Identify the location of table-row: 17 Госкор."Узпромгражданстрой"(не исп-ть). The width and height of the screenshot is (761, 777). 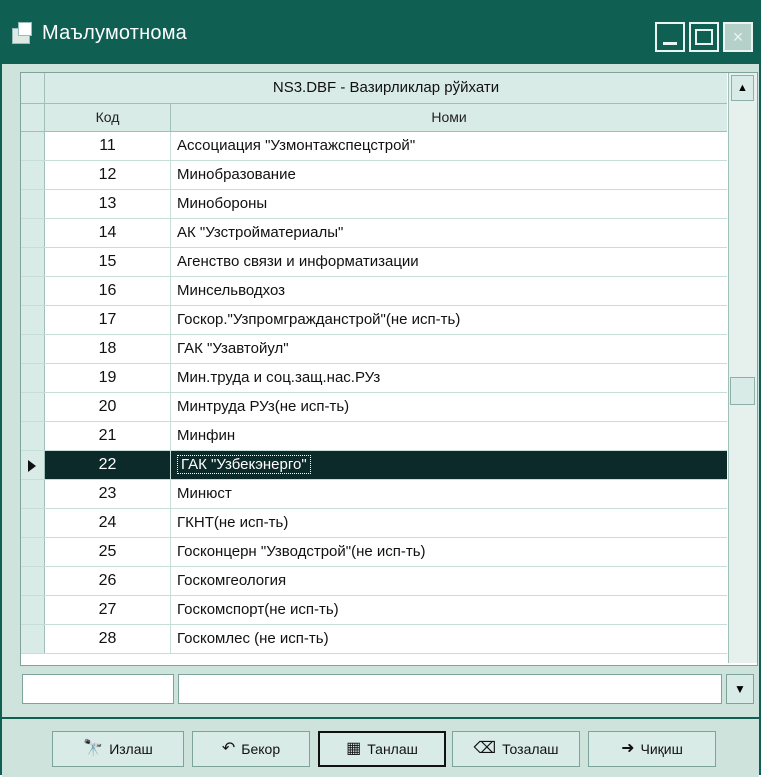
(374, 320).